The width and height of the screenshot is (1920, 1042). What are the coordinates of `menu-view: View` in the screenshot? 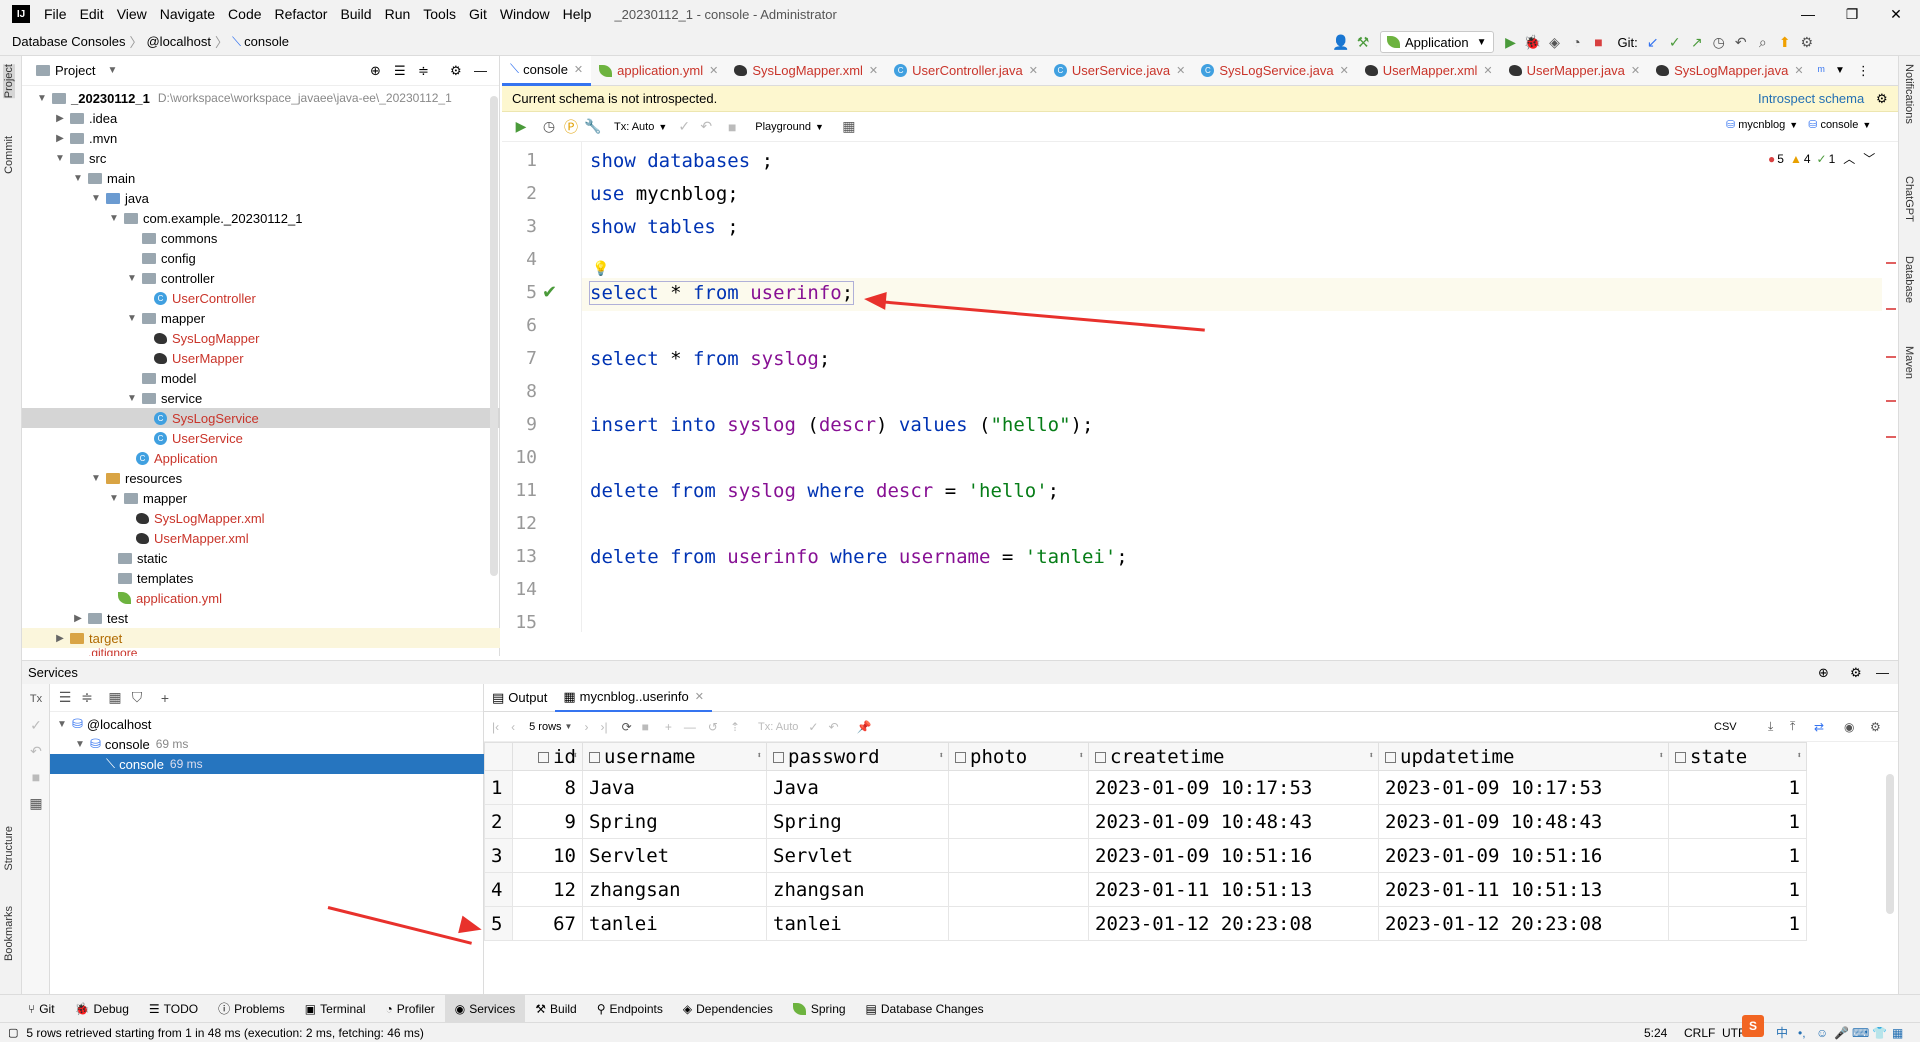 It's located at (132, 14).